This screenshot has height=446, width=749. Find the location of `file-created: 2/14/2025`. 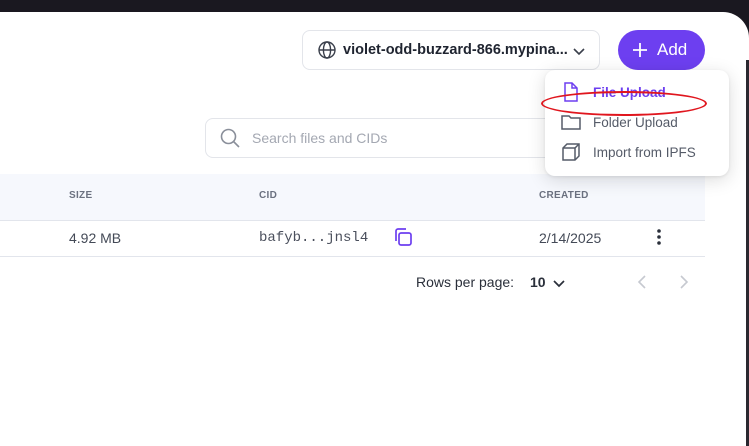

file-created: 2/14/2025 is located at coordinates (570, 238).